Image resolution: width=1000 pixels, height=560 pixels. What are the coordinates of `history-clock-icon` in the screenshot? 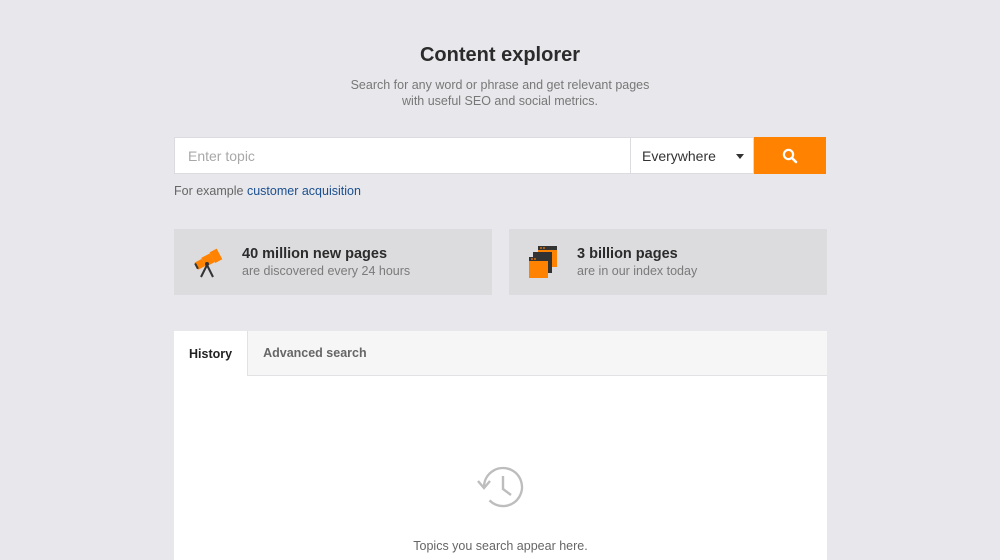 It's located at (499, 487).